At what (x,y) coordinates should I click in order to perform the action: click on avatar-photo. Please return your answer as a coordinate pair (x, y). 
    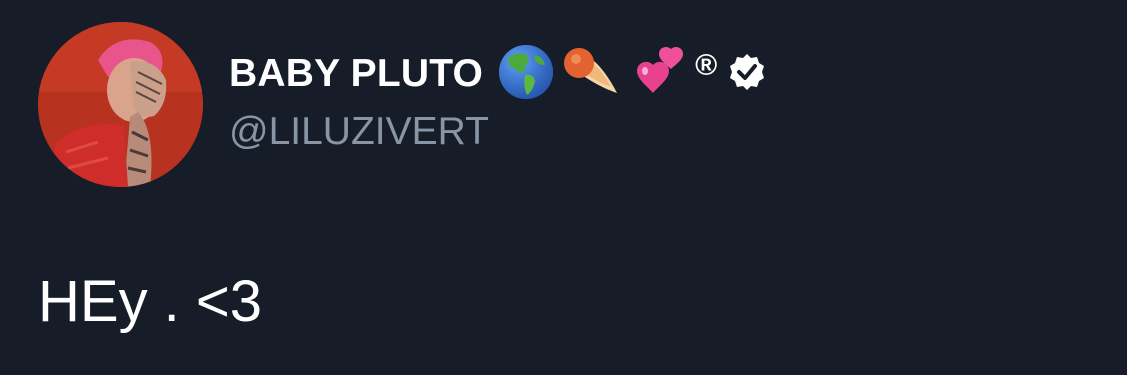
    Looking at the image, I should click on (120, 104).